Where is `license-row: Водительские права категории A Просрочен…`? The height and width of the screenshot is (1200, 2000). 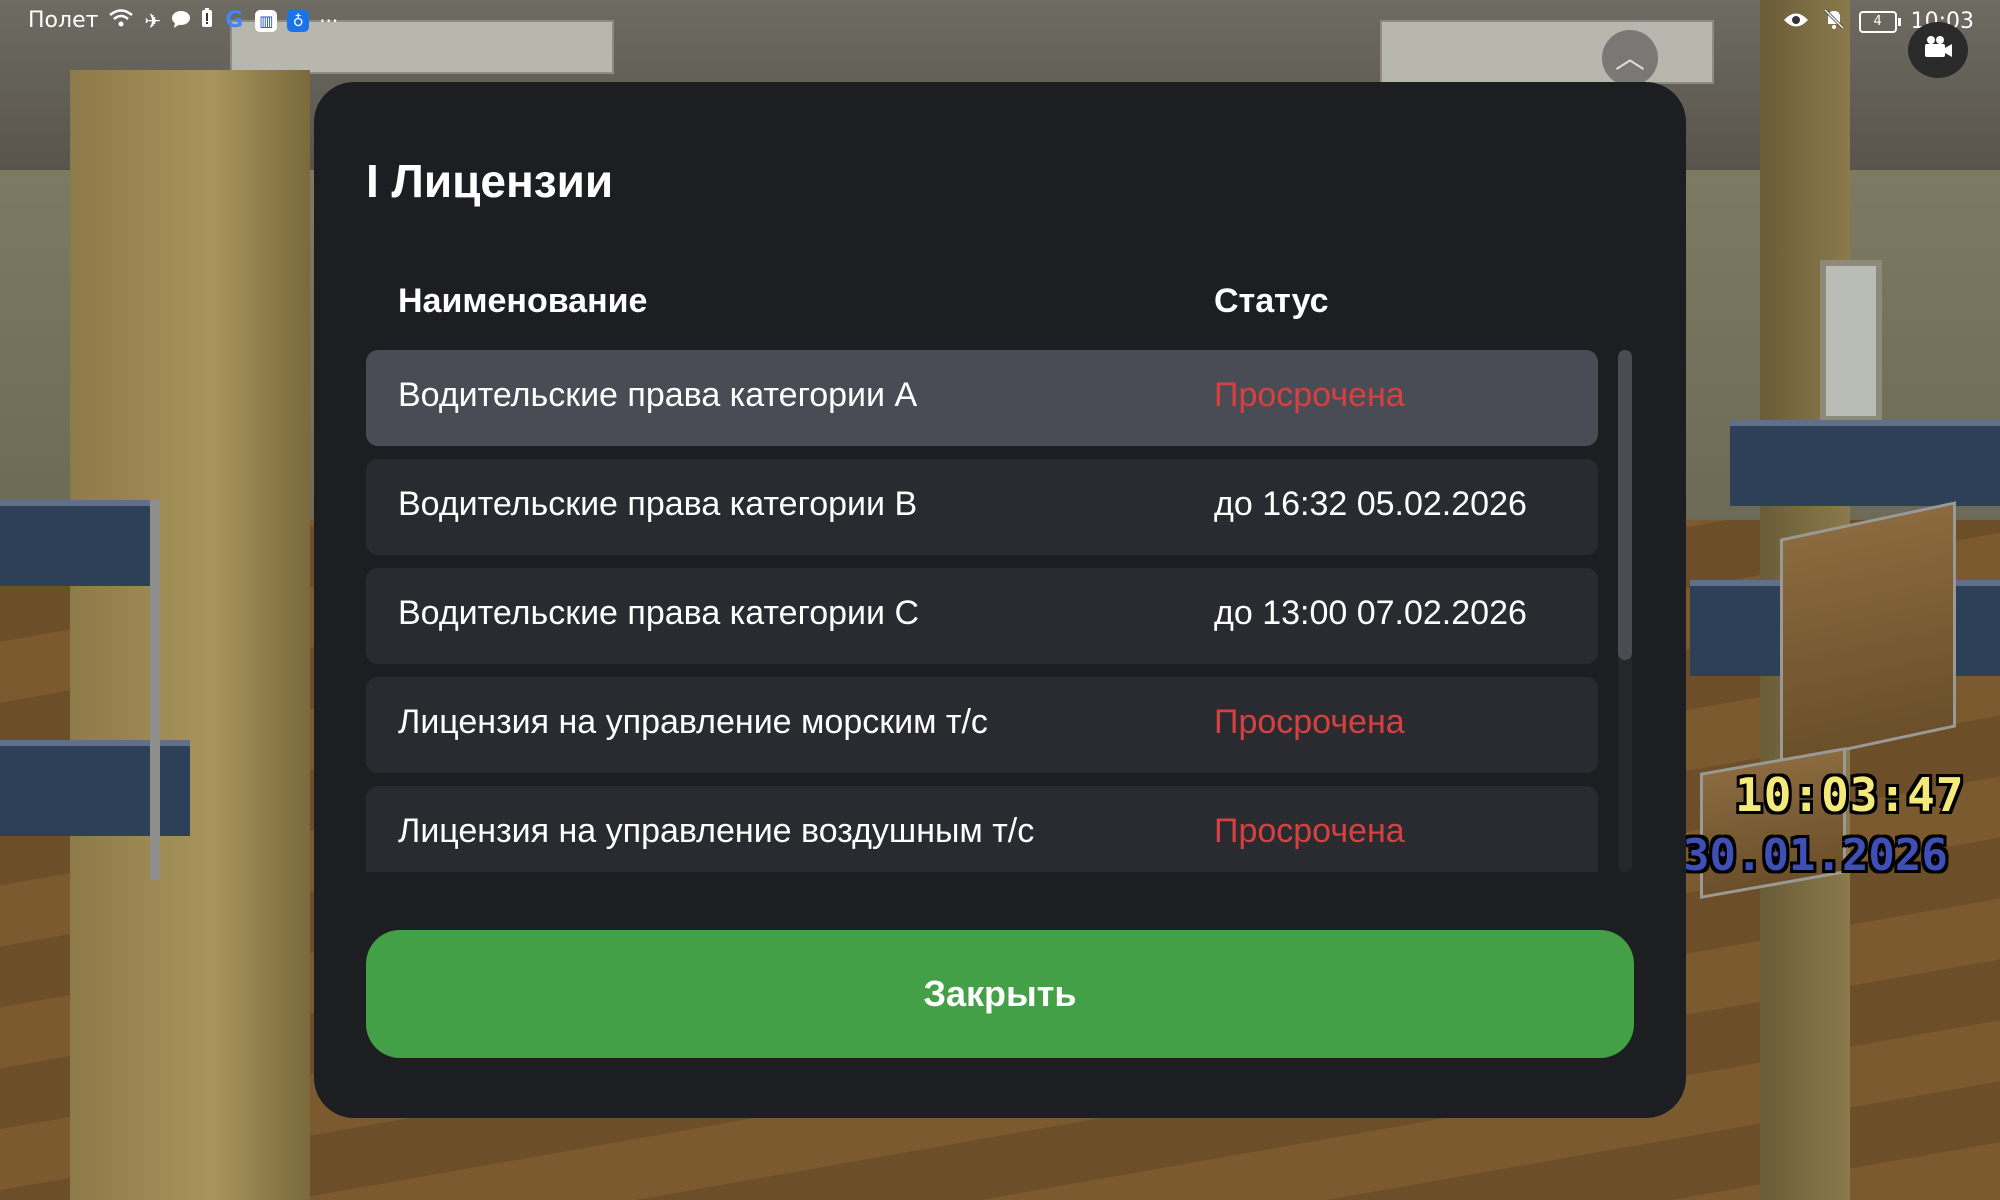
license-row: Водительские права категории A Просрочен… is located at coordinates (982, 398).